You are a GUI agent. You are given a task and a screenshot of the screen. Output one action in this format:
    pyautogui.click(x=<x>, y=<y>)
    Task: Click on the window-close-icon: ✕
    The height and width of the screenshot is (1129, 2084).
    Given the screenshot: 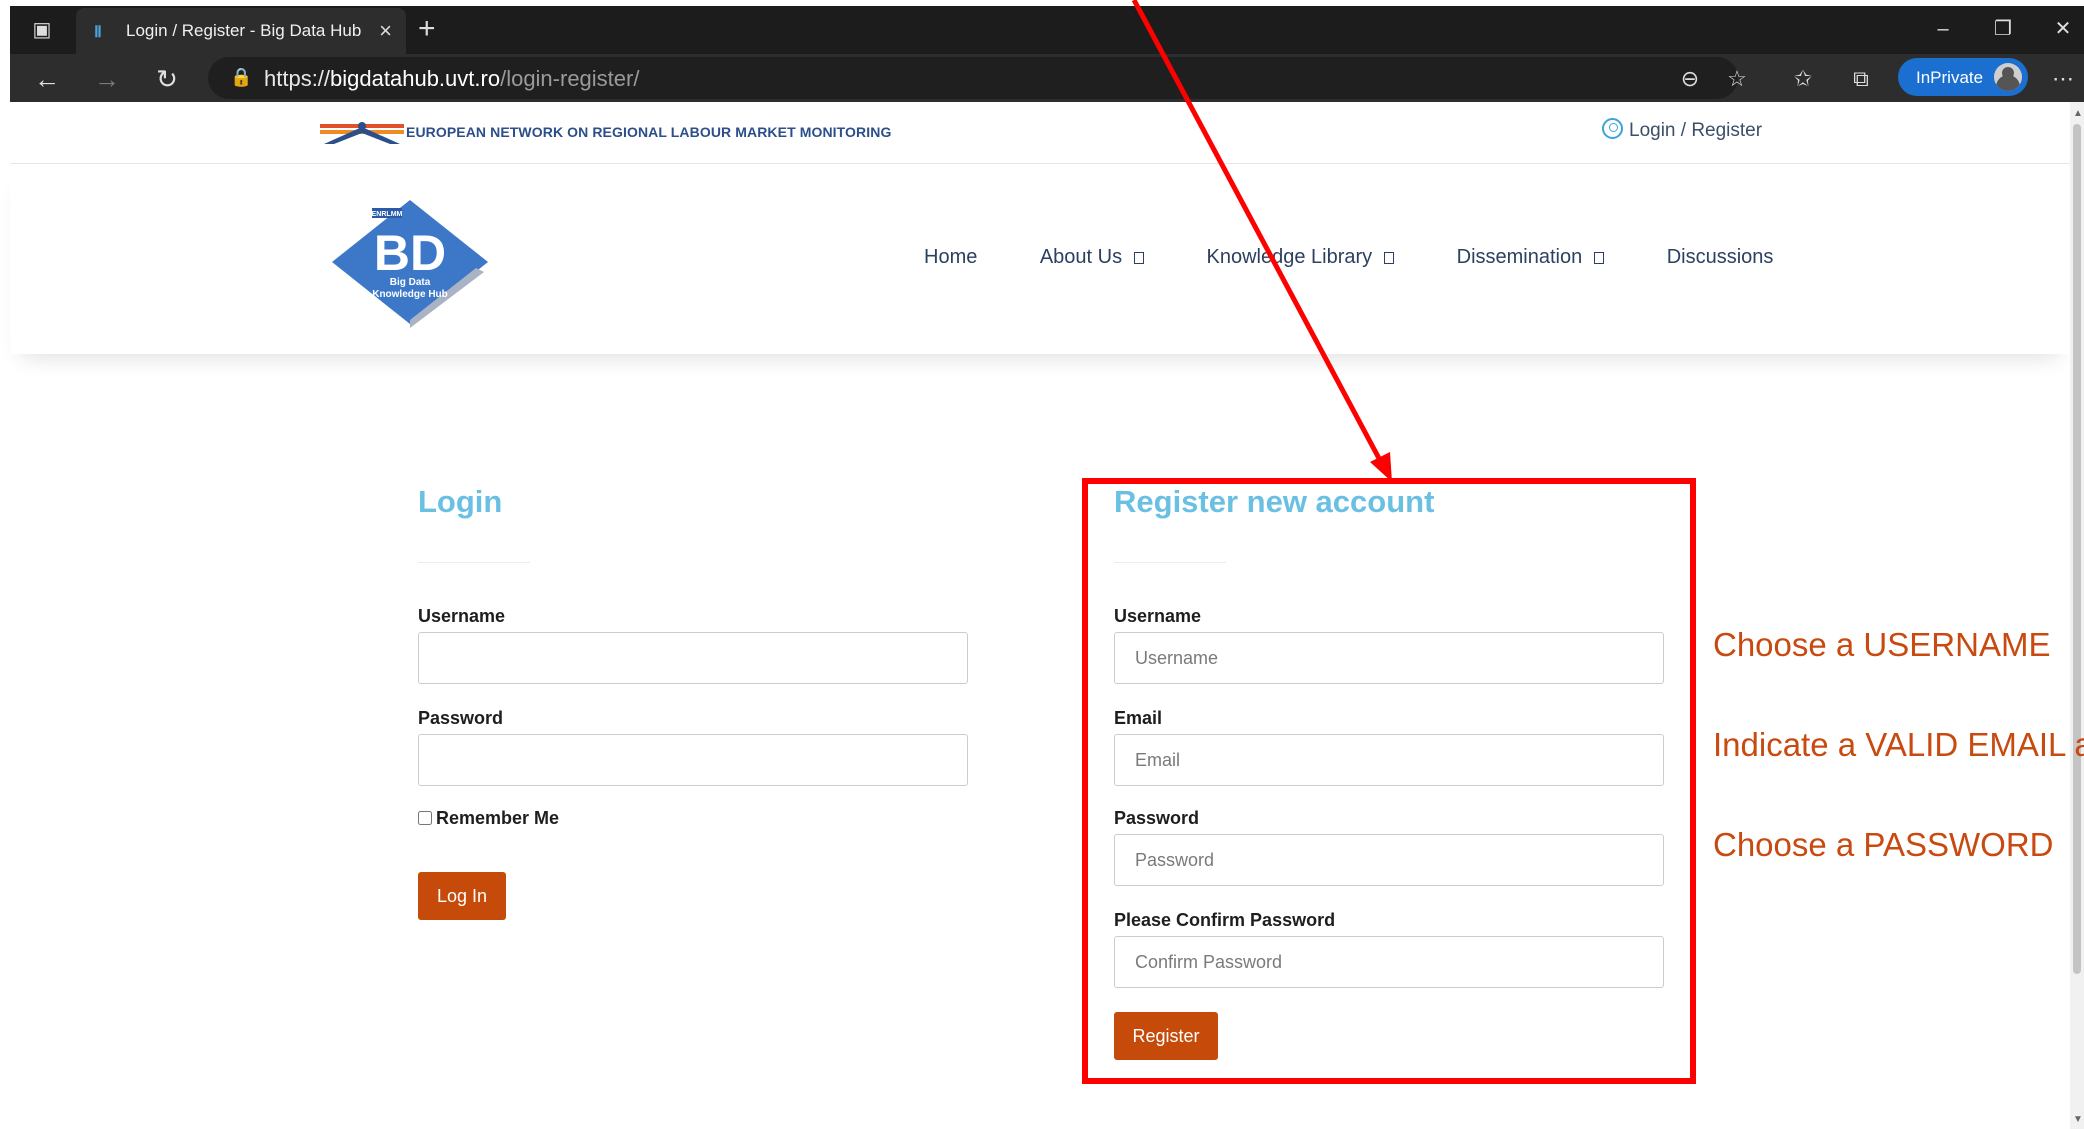 What is the action you would take?
    pyautogui.click(x=2063, y=29)
    